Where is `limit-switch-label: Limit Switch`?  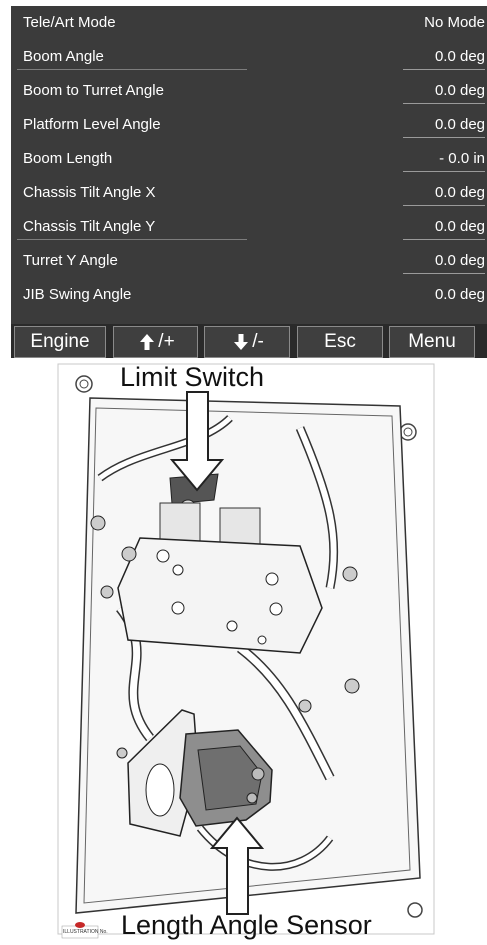 limit-switch-label: Limit Switch is located at coordinates (192, 377).